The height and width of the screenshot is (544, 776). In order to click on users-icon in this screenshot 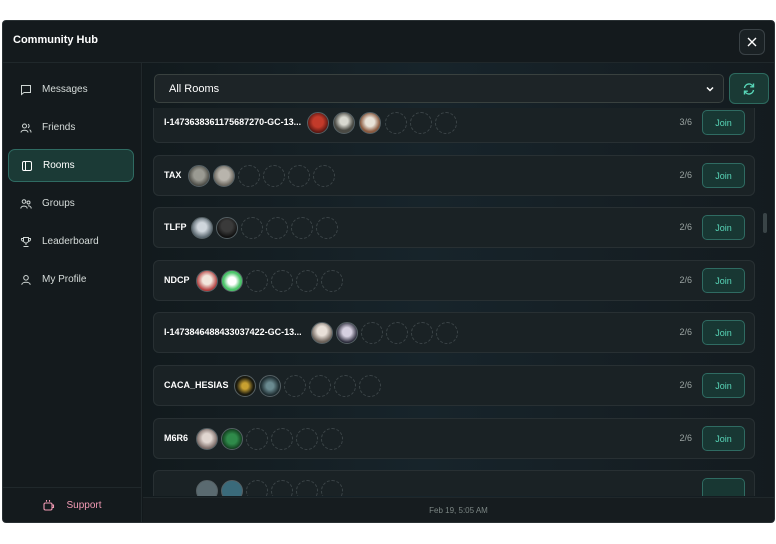, I will do `click(26, 128)`.